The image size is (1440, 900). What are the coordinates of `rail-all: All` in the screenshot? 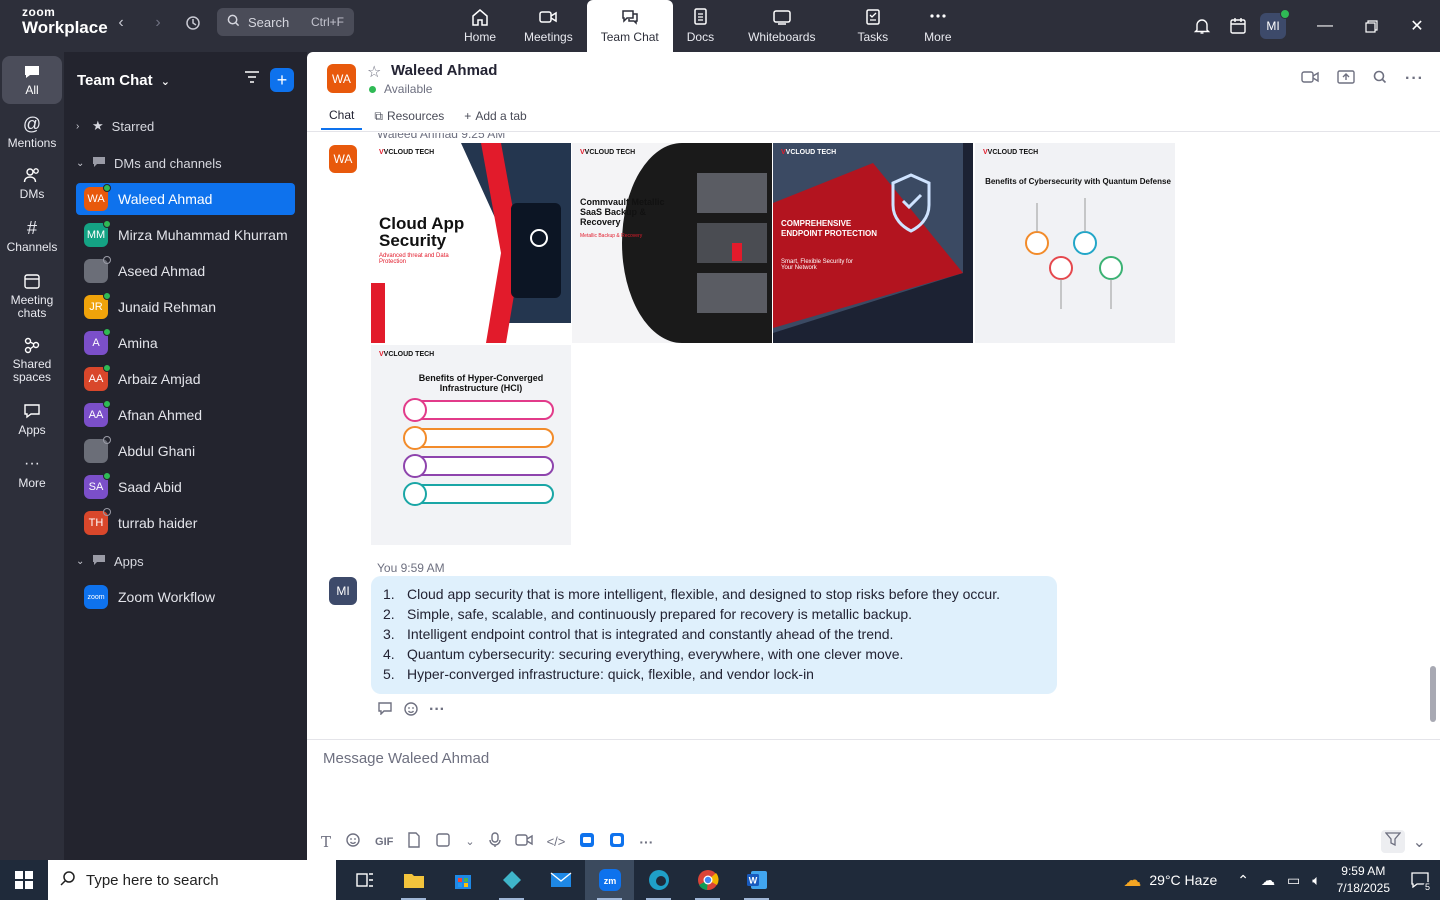 It's located at (32, 80).